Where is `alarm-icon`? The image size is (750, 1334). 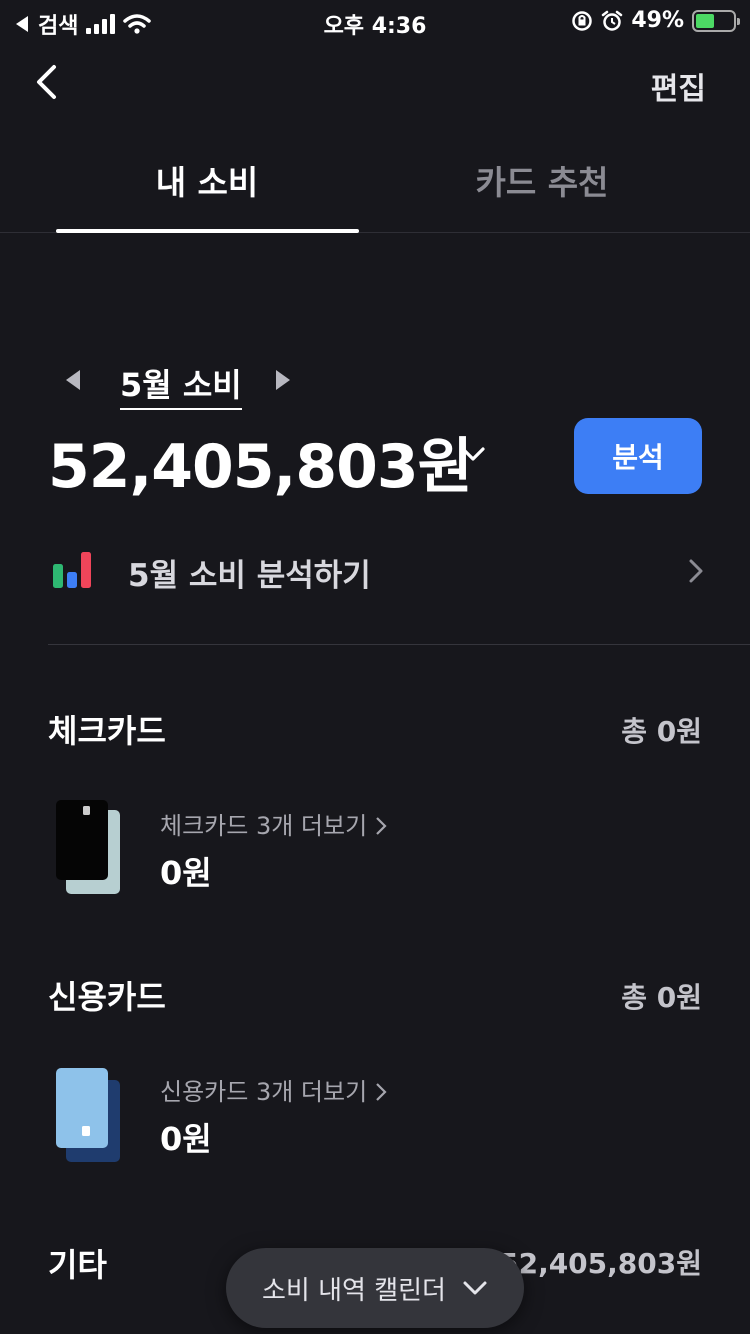
alarm-icon is located at coordinates (612, 20).